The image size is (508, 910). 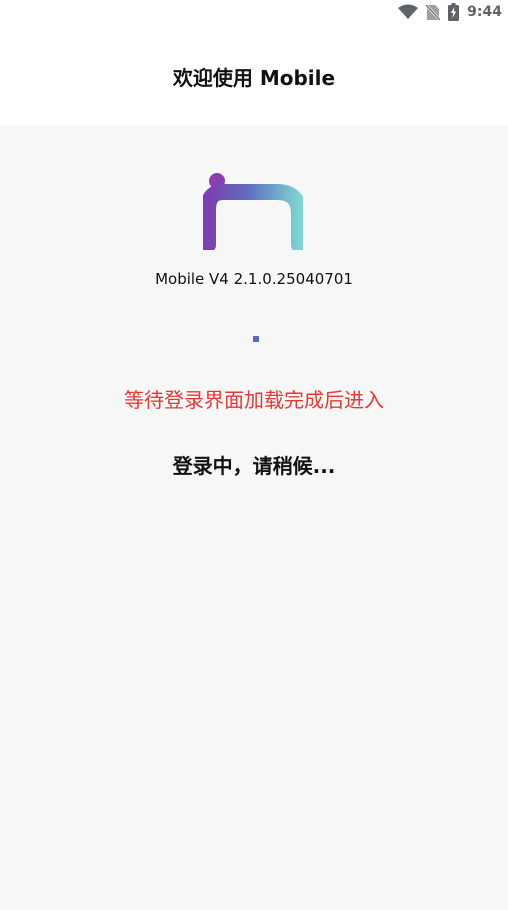 I want to click on status-bar: 9:44, so click(x=254, y=12).